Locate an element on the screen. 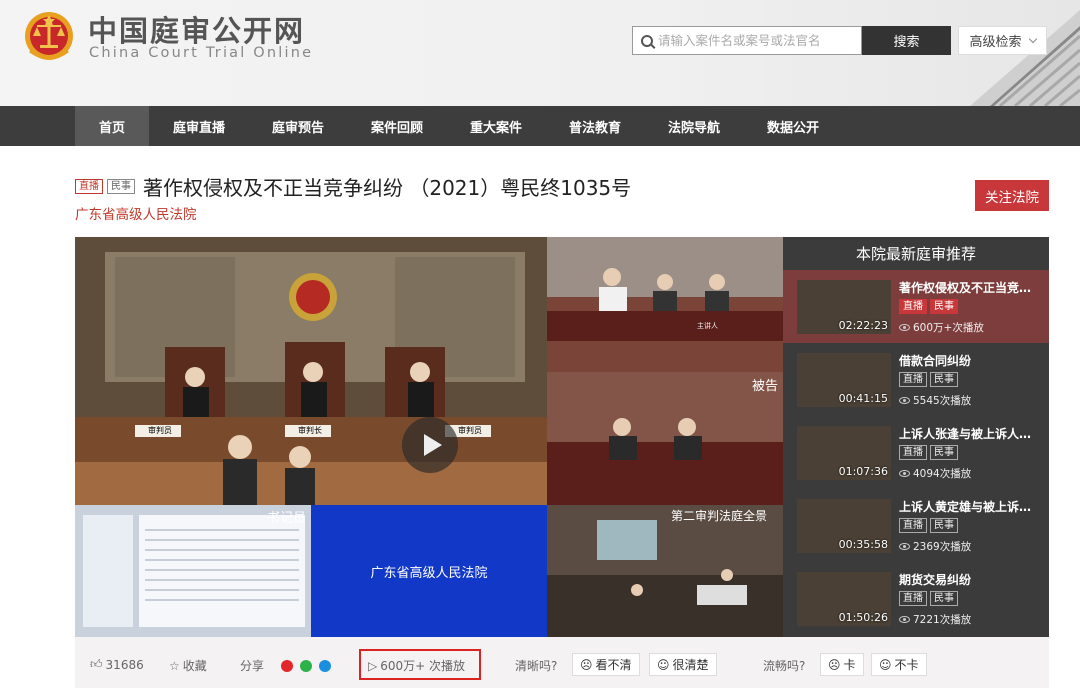 The image size is (1080, 688). play-count: 5545次播放 is located at coordinates (942, 401).